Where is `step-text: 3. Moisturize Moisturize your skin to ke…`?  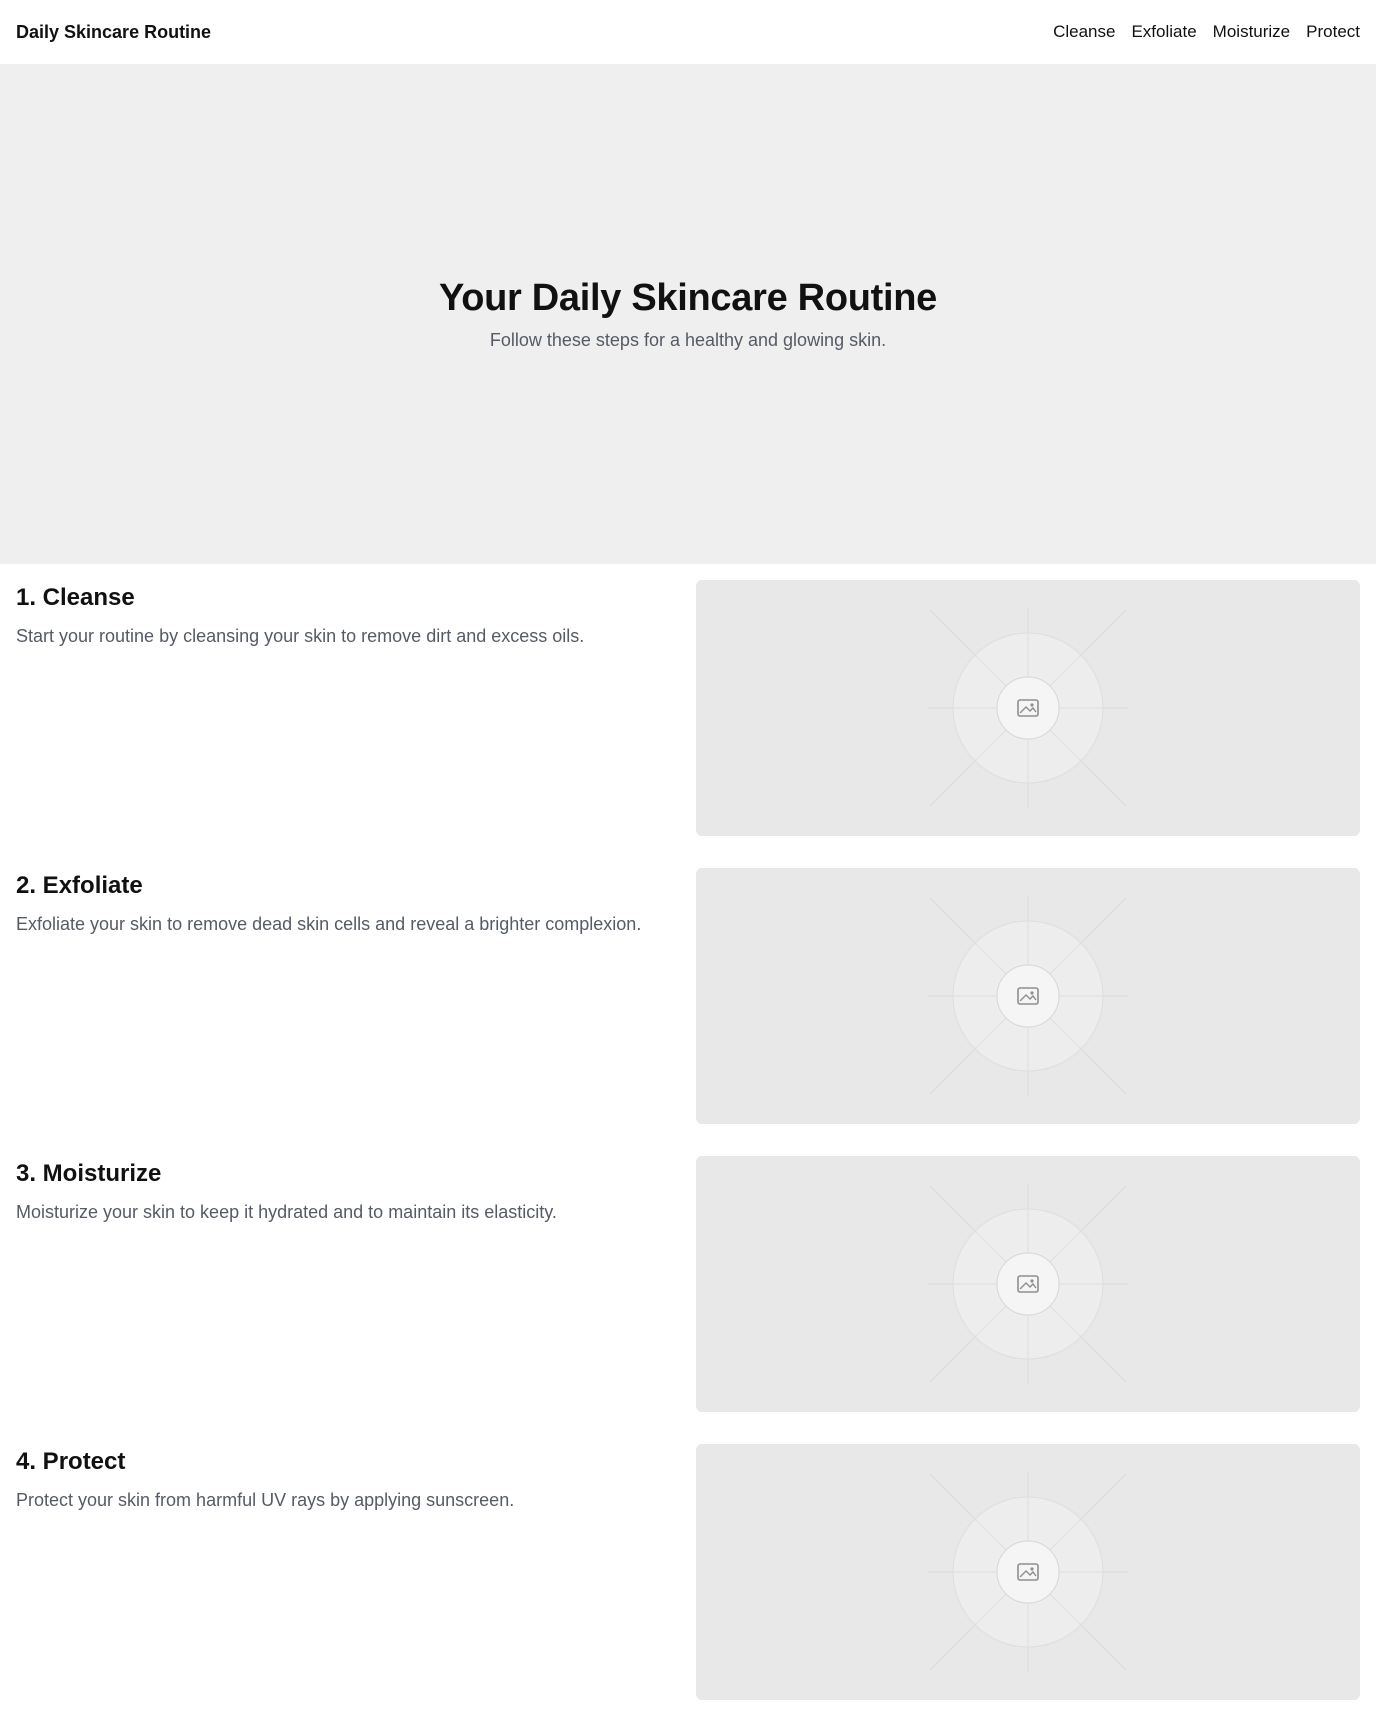
step-text: 3. Moisturize Moisturize your skin to ke… is located at coordinates (348, 1284).